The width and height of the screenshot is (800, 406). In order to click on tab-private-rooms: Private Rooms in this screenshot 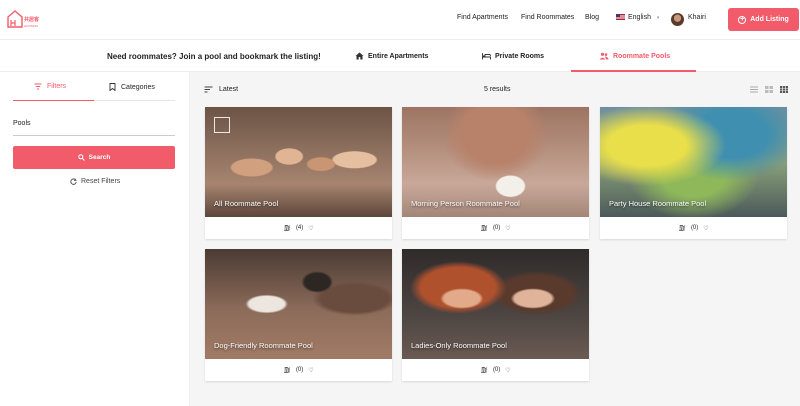, I will do `click(513, 56)`.